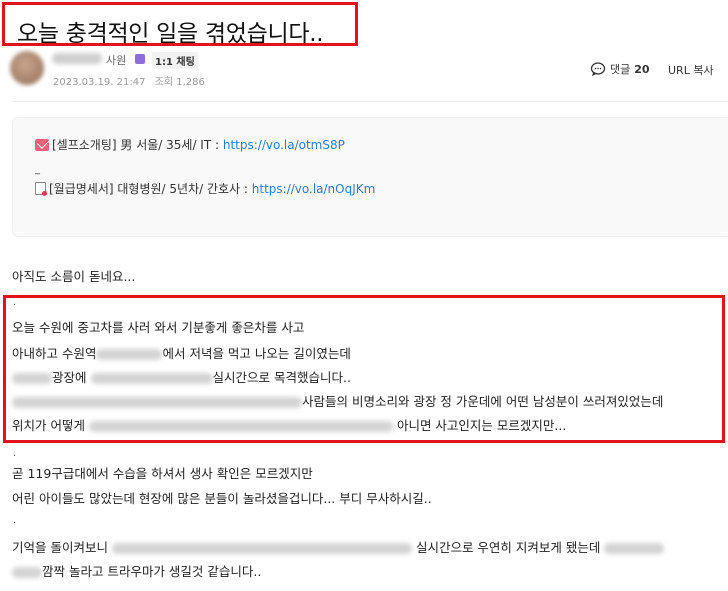 This screenshot has height=591, width=728. I want to click on paragraph-text: 위치가 어떻게, so click(48, 425).